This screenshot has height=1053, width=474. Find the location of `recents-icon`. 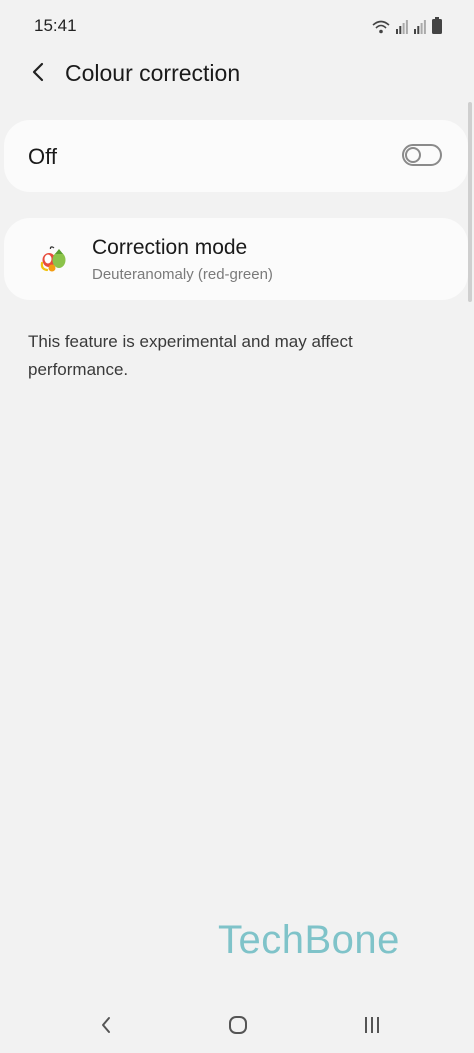

recents-icon is located at coordinates (372, 1027).